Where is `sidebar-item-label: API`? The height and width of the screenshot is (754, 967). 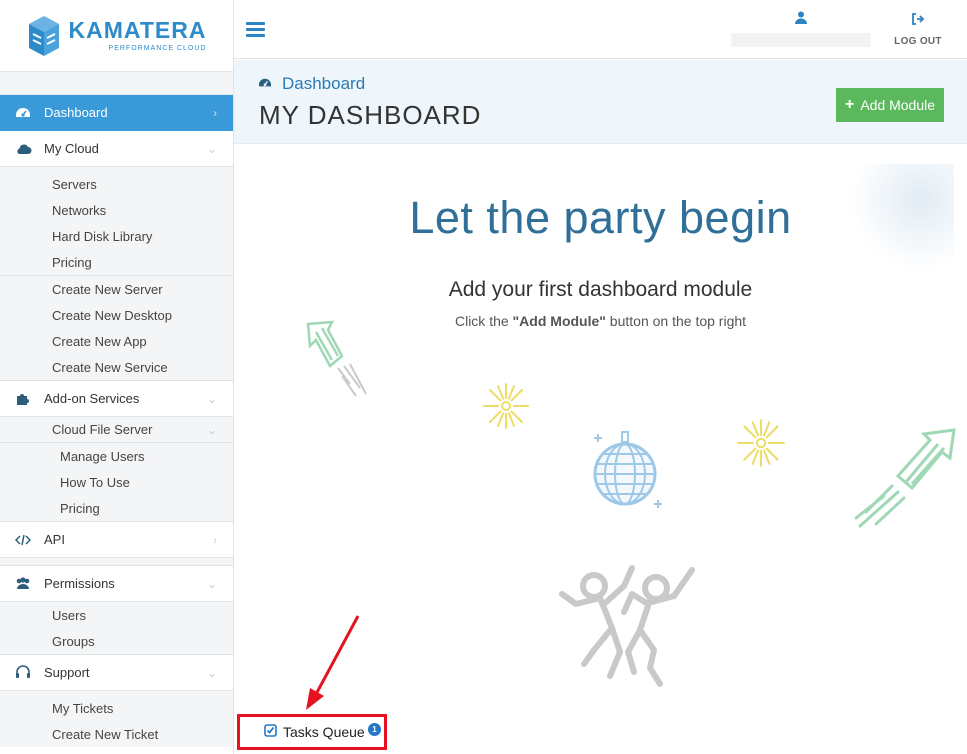 sidebar-item-label: API is located at coordinates (54, 539).